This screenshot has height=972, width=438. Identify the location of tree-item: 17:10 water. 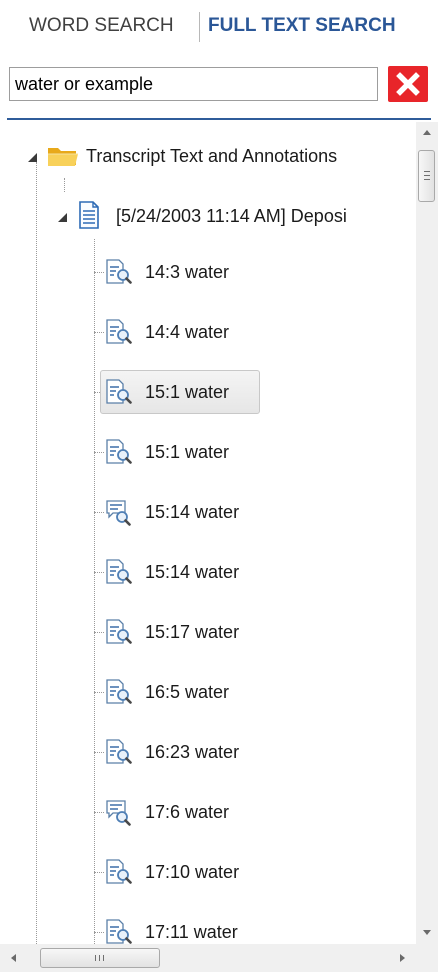
(190, 872).